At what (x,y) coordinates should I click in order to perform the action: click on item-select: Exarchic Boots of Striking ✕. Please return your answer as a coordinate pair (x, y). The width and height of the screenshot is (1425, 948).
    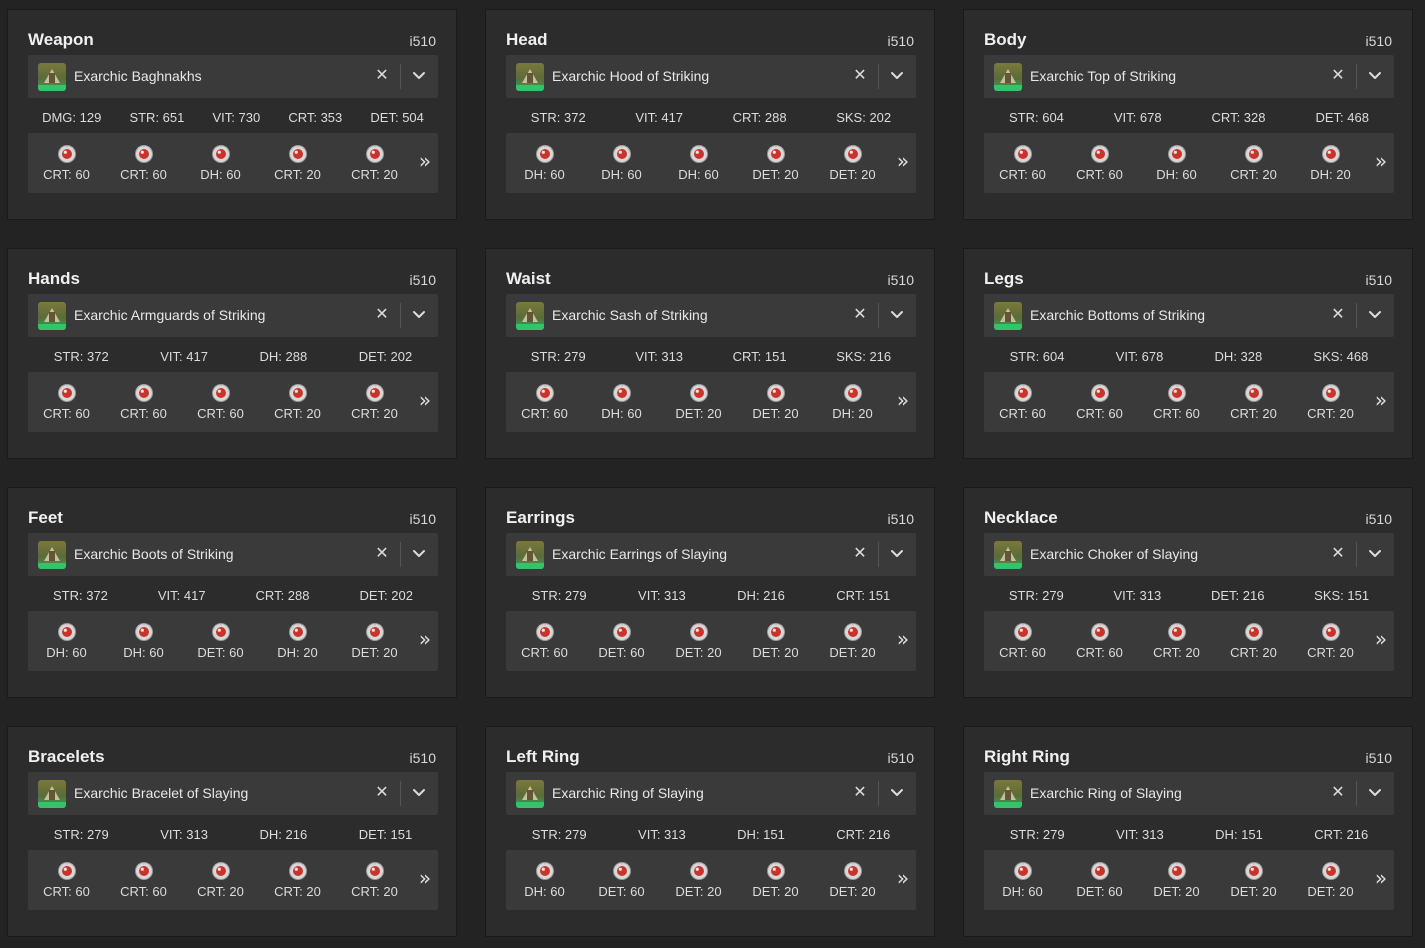
    Looking at the image, I should click on (233, 554).